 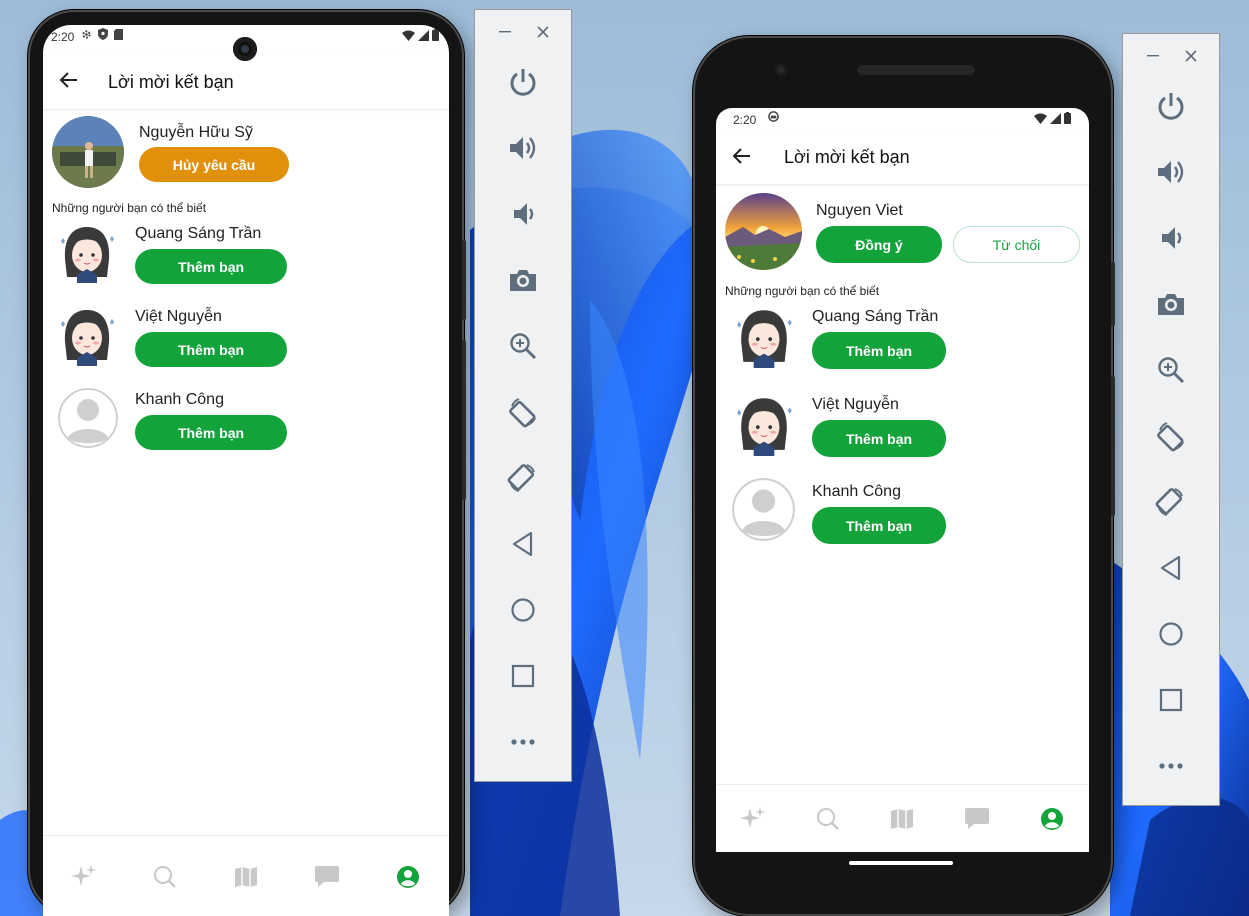 I want to click on cartoon-girl-avatar, so click(x=764, y=423).